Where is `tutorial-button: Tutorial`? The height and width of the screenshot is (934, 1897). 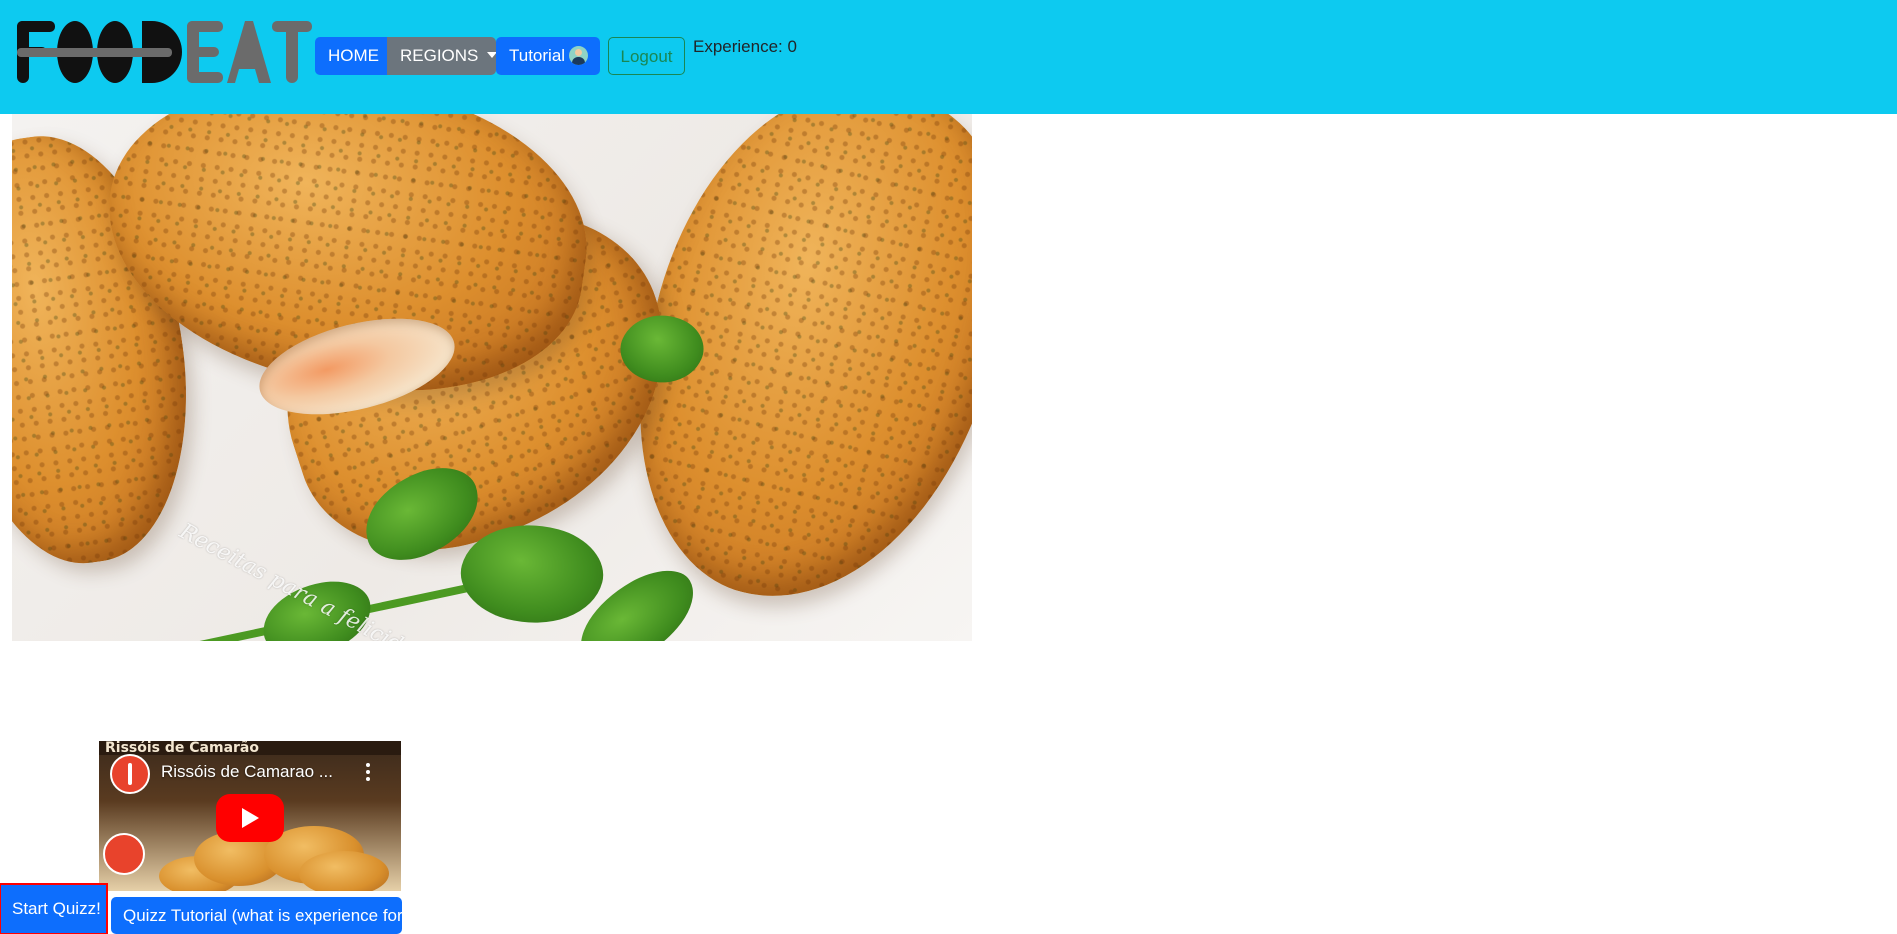
tutorial-button: Tutorial is located at coordinates (548, 56).